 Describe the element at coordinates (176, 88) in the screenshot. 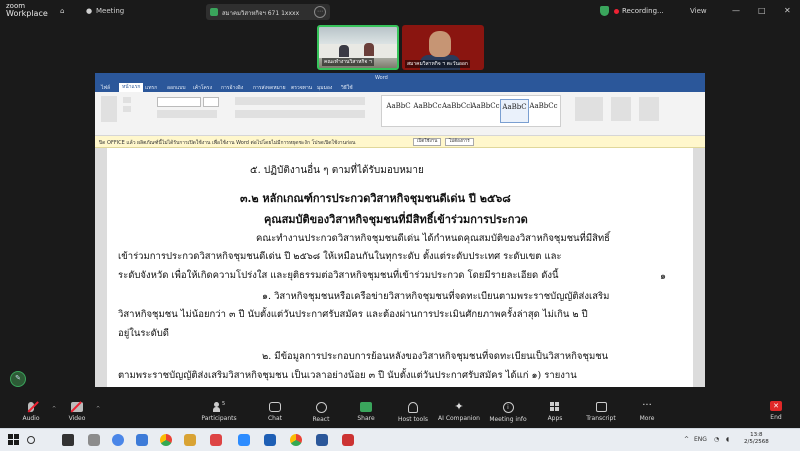

I see `tab-design: ออกแบบ` at that location.